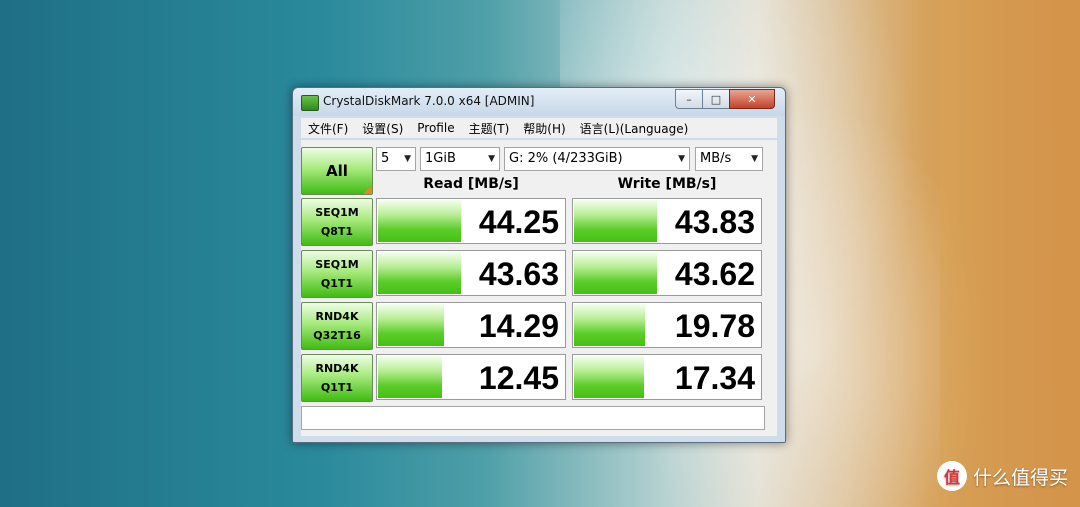  I want to click on test-button-rnd4k-q1t1: RND4K Q1T1, so click(337, 378).